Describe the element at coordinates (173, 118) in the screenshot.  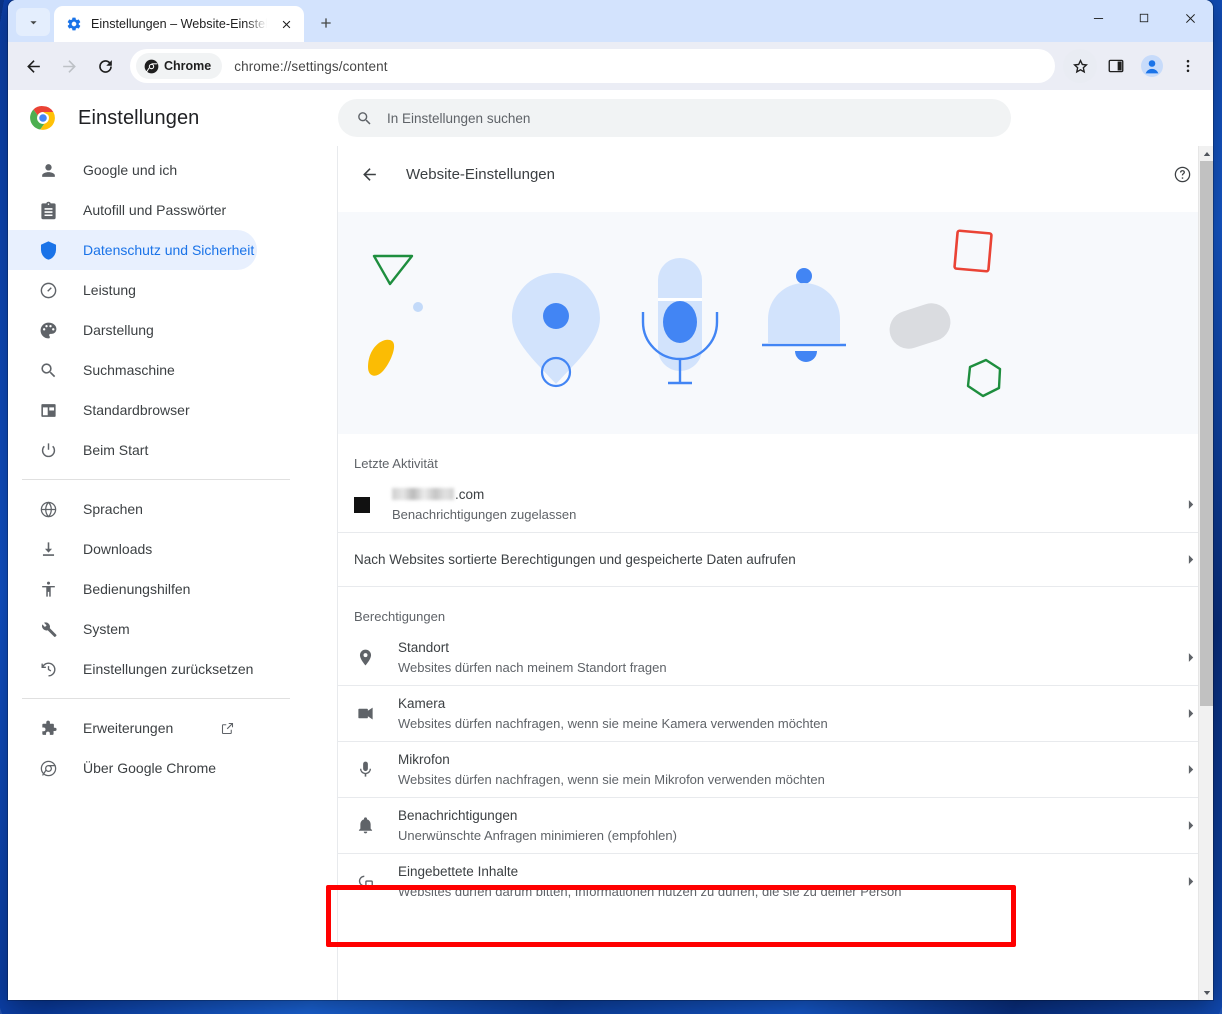
I see `settings-brand: Einstellungen` at that location.